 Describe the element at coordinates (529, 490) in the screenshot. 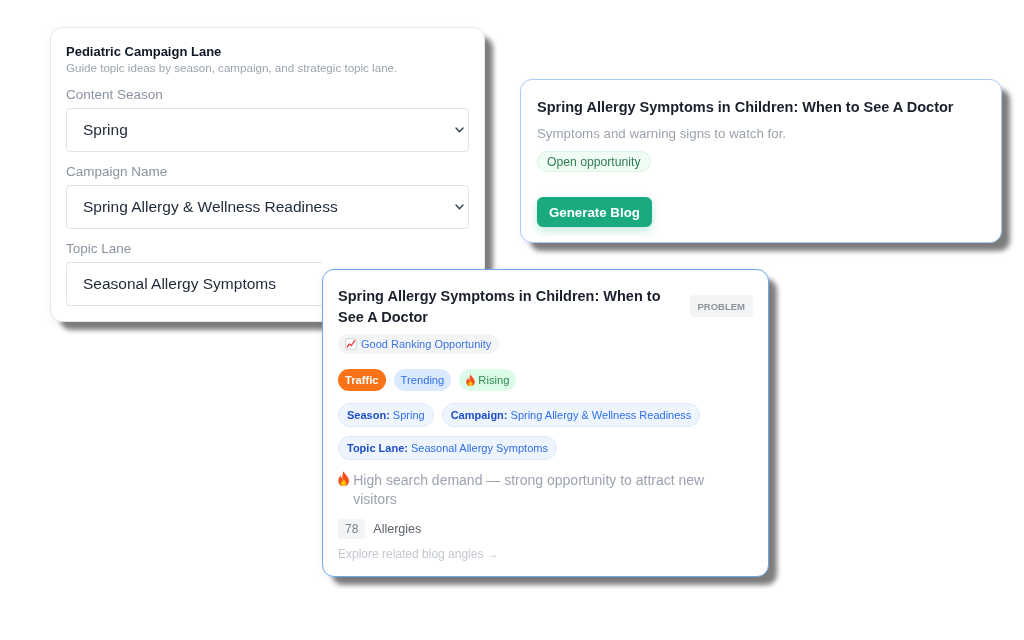

I see `insight-text: High search demand — strong opportunity to attract new visitors` at that location.